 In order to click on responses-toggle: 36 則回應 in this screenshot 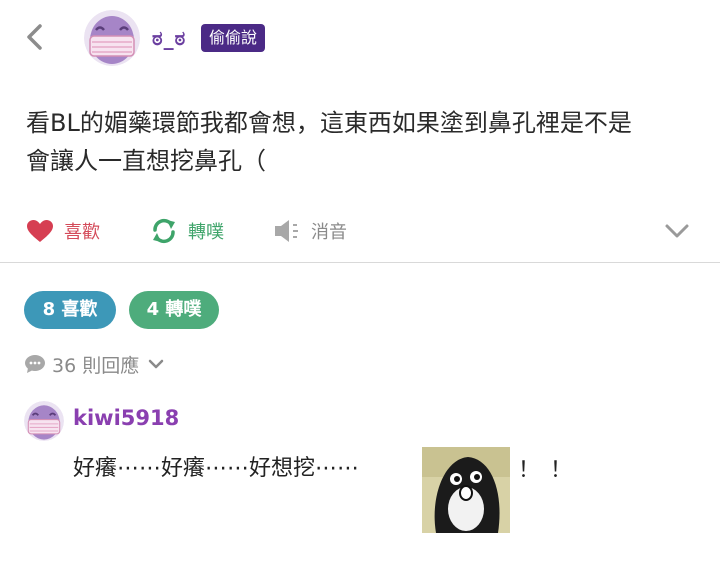, I will do `click(97, 364)`.